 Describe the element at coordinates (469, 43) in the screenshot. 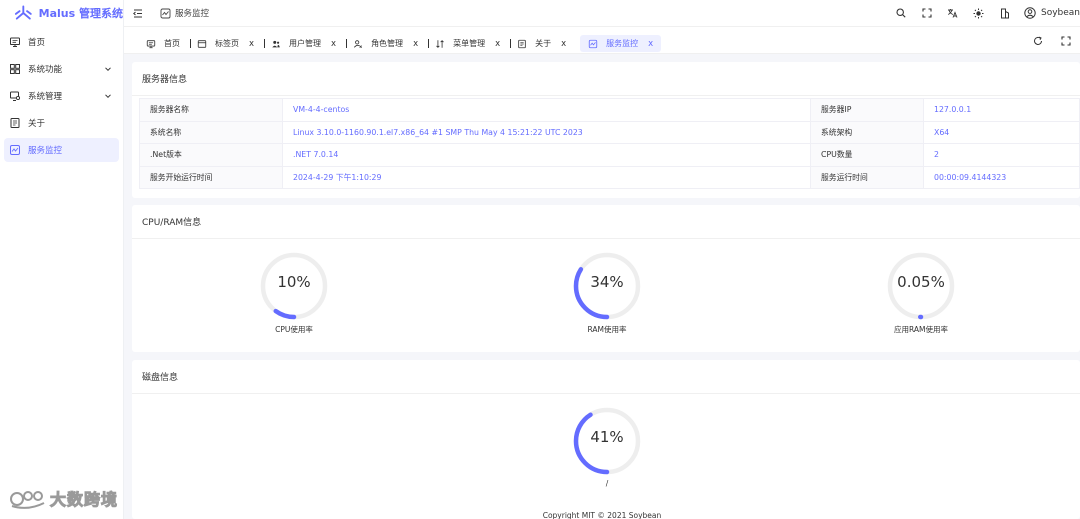

I see `tab-4: 菜单管理 x` at that location.